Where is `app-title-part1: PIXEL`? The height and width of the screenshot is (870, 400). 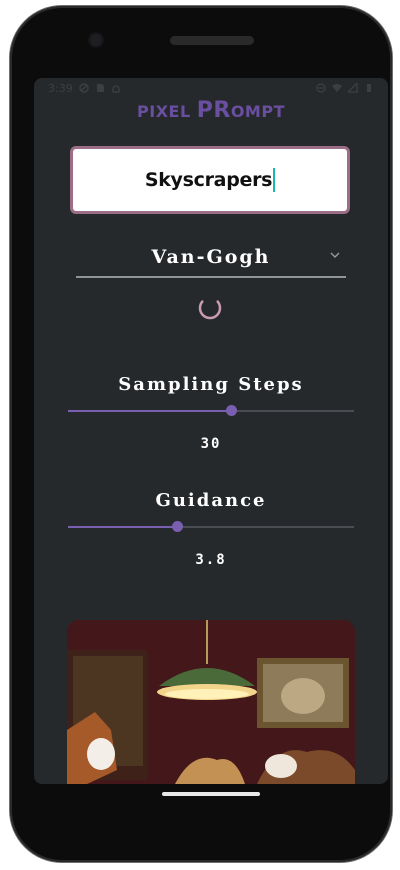
app-title-part1: PIXEL is located at coordinates (167, 111).